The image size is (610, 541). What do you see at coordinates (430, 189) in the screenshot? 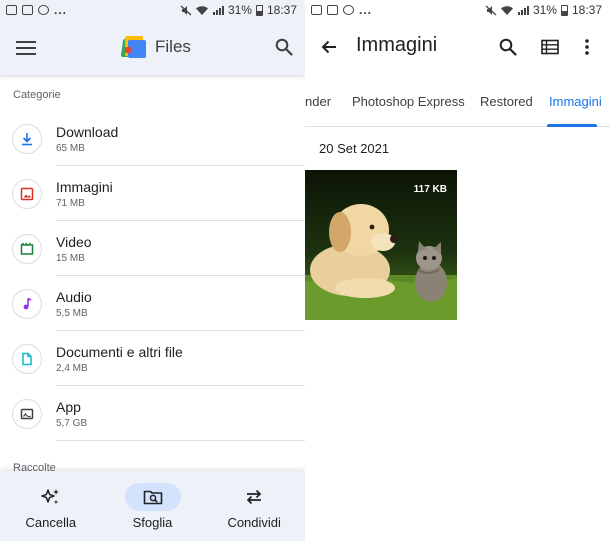
I see `file-size-badge: 117 KB` at bounding box center [430, 189].